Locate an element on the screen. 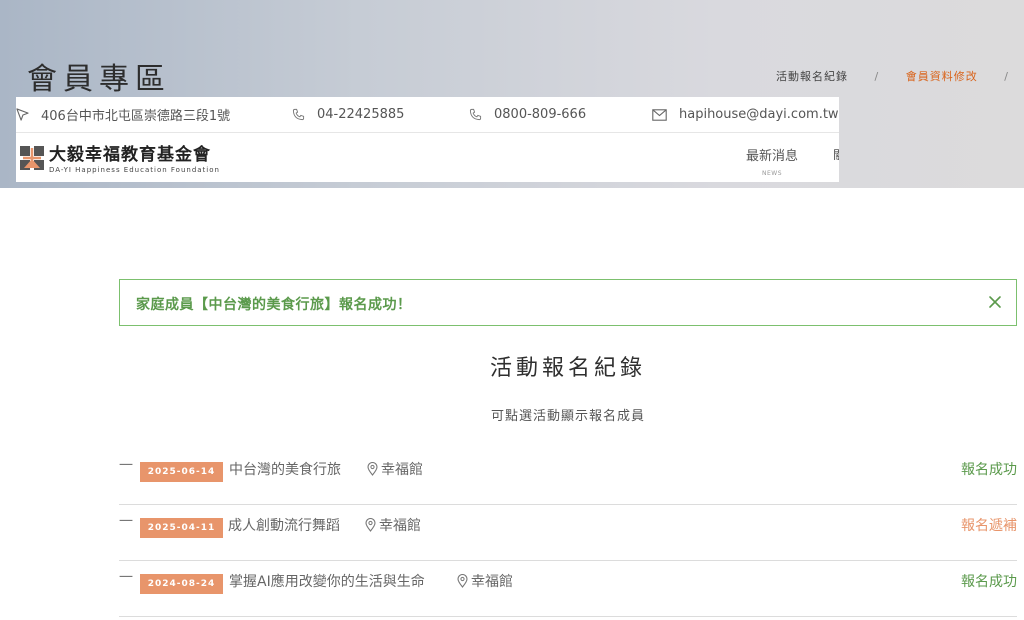  breadcrumb: 活動報名紀錄 / 會員資料修改 / is located at coordinates (900, 76).